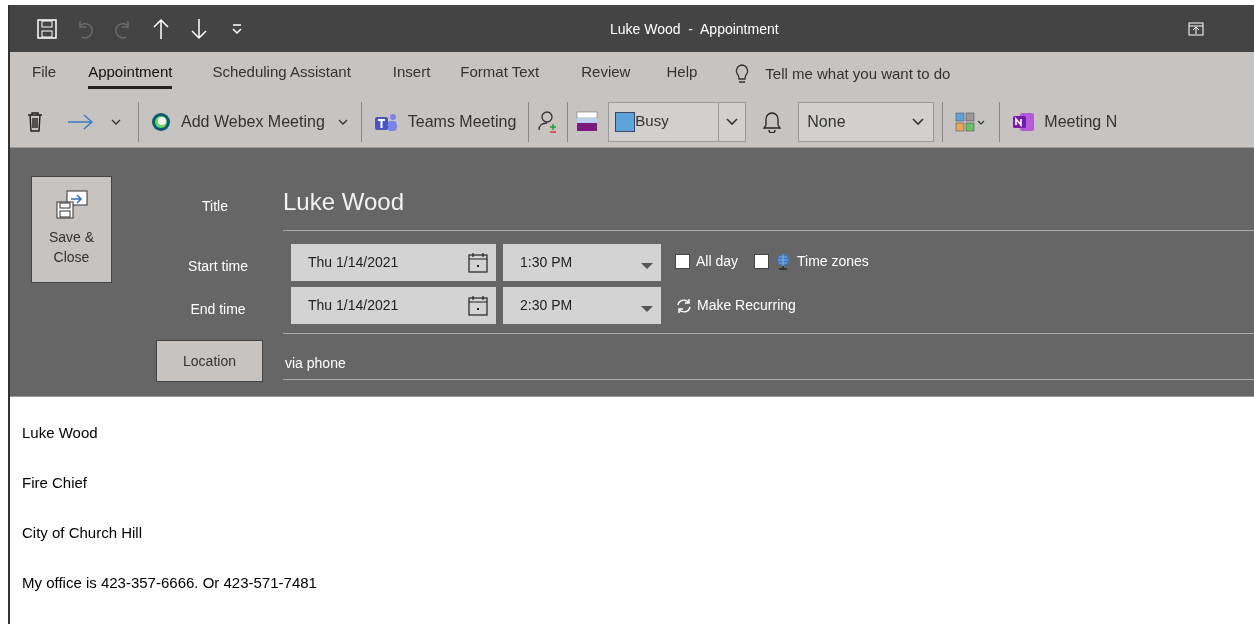 Image resolution: width=1254 pixels, height=624 pixels. What do you see at coordinates (833, 261) in the screenshot?
I see `checkbox-label: Time zones` at bounding box center [833, 261].